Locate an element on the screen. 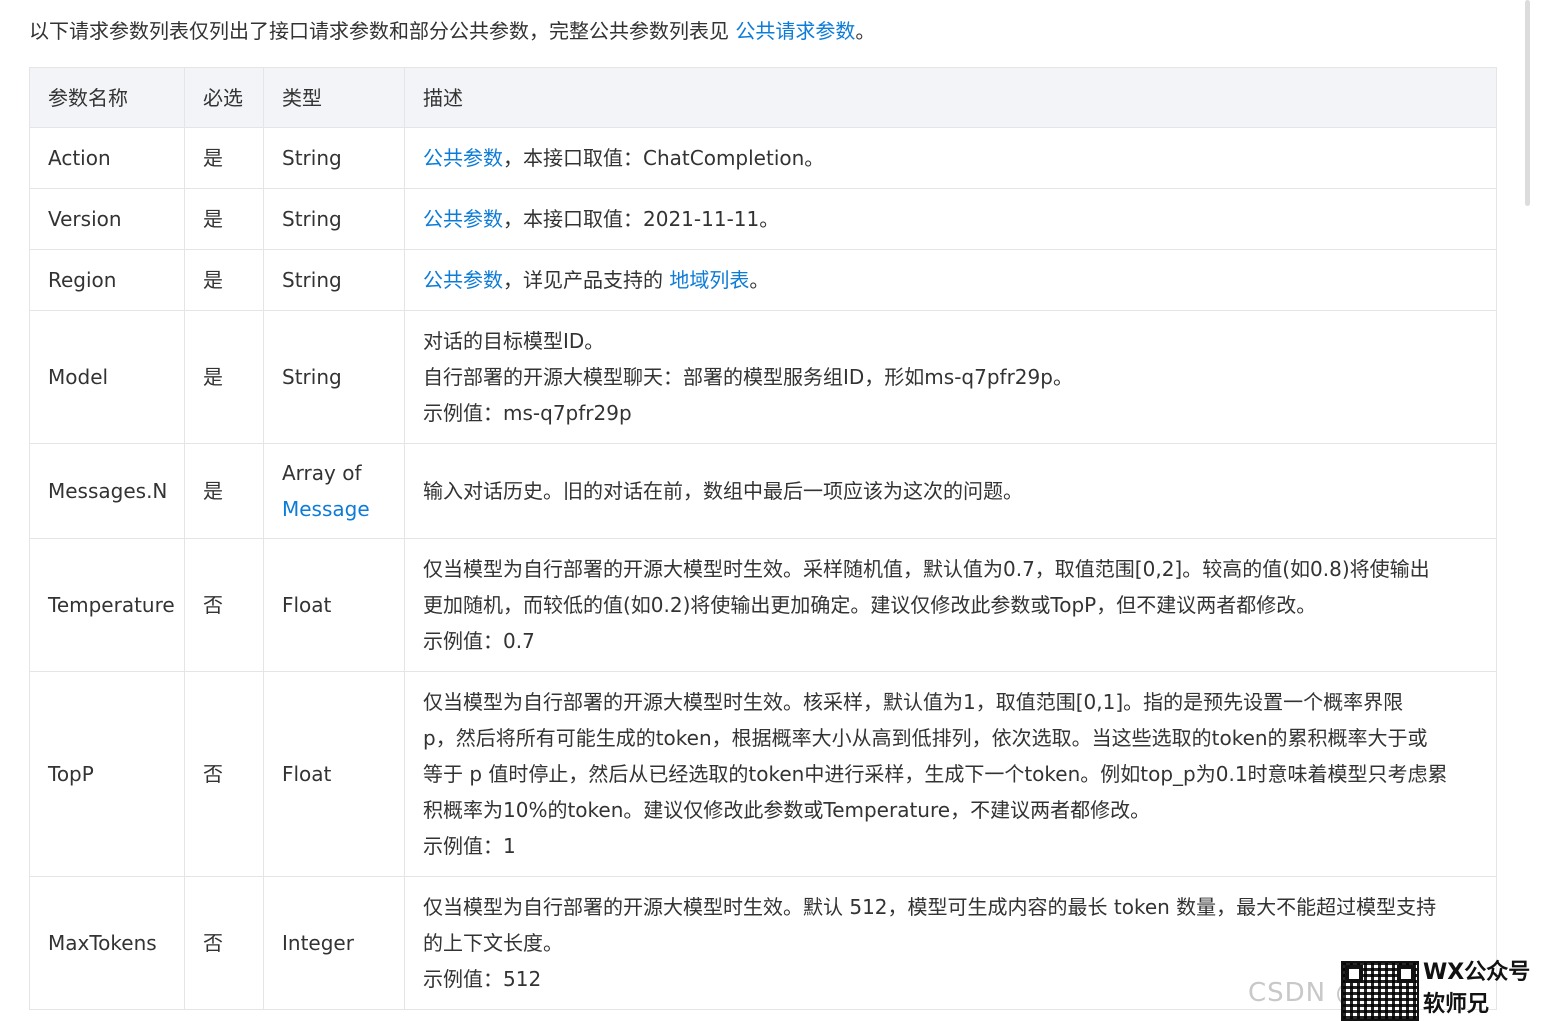 This screenshot has height=1021, width=1542. table-row-version: Version 是 String 公共参数，本接口取值：2021-11-11。 is located at coordinates (763, 219).